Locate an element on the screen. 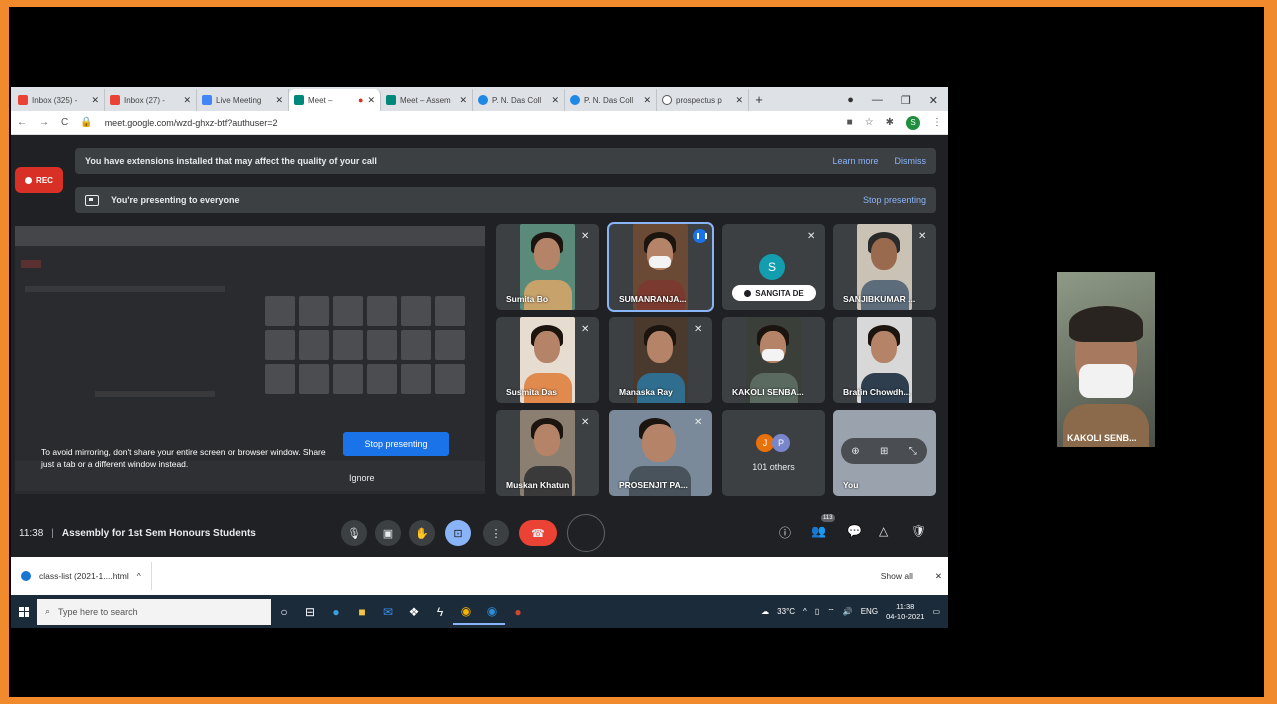 This screenshot has width=1277, height=704. stop-presenting-button: Stop presenting is located at coordinates (396, 444).